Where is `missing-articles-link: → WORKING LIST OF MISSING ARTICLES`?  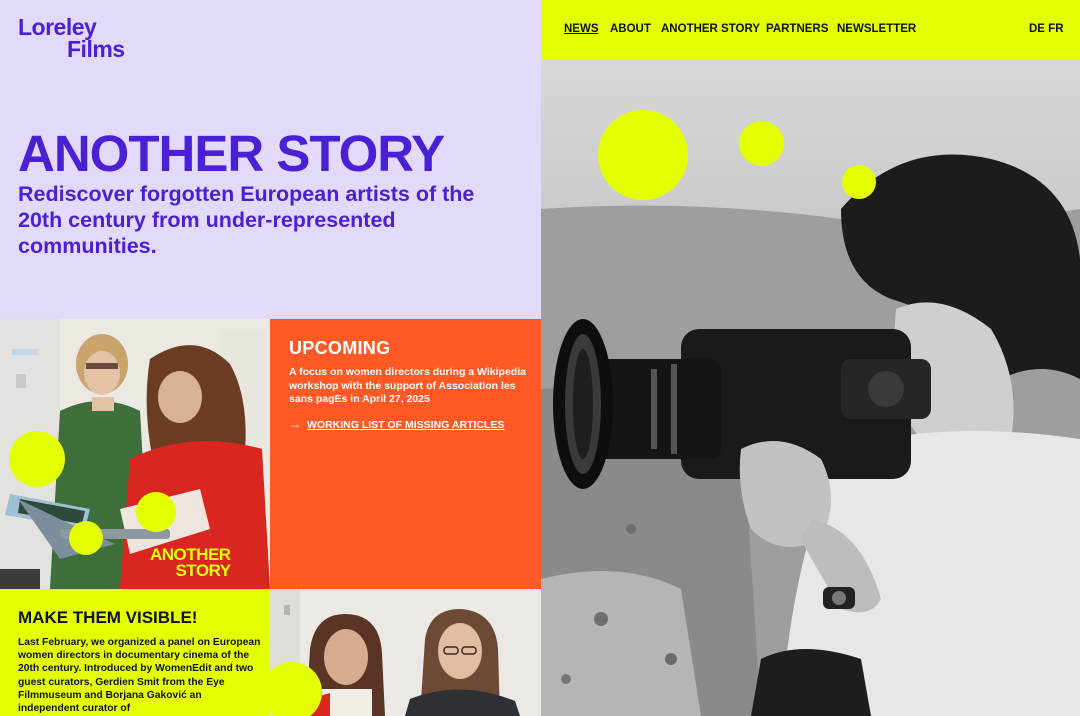
missing-articles-link: → WORKING LIST OF MISSING ARTICLES is located at coordinates (396, 424).